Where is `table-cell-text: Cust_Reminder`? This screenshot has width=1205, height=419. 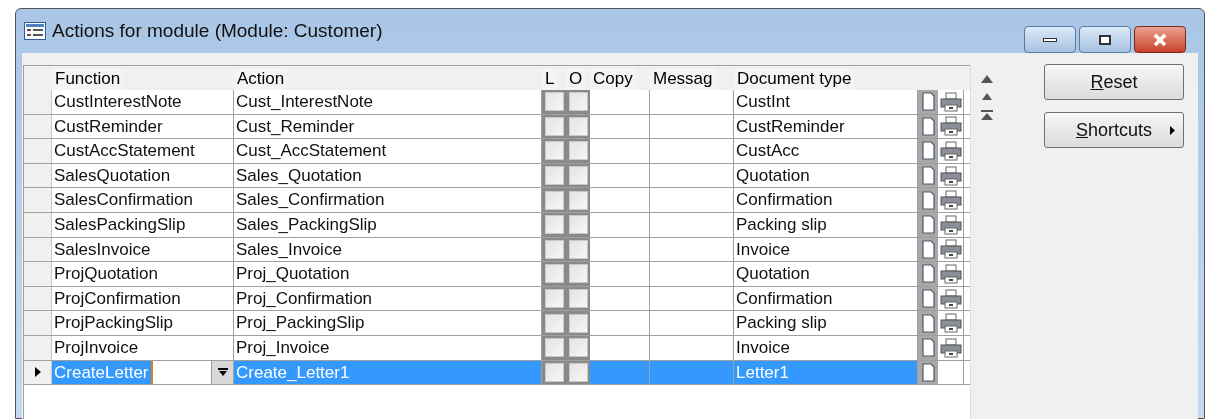 table-cell-text: Cust_Reminder is located at coordinates (295, 126).